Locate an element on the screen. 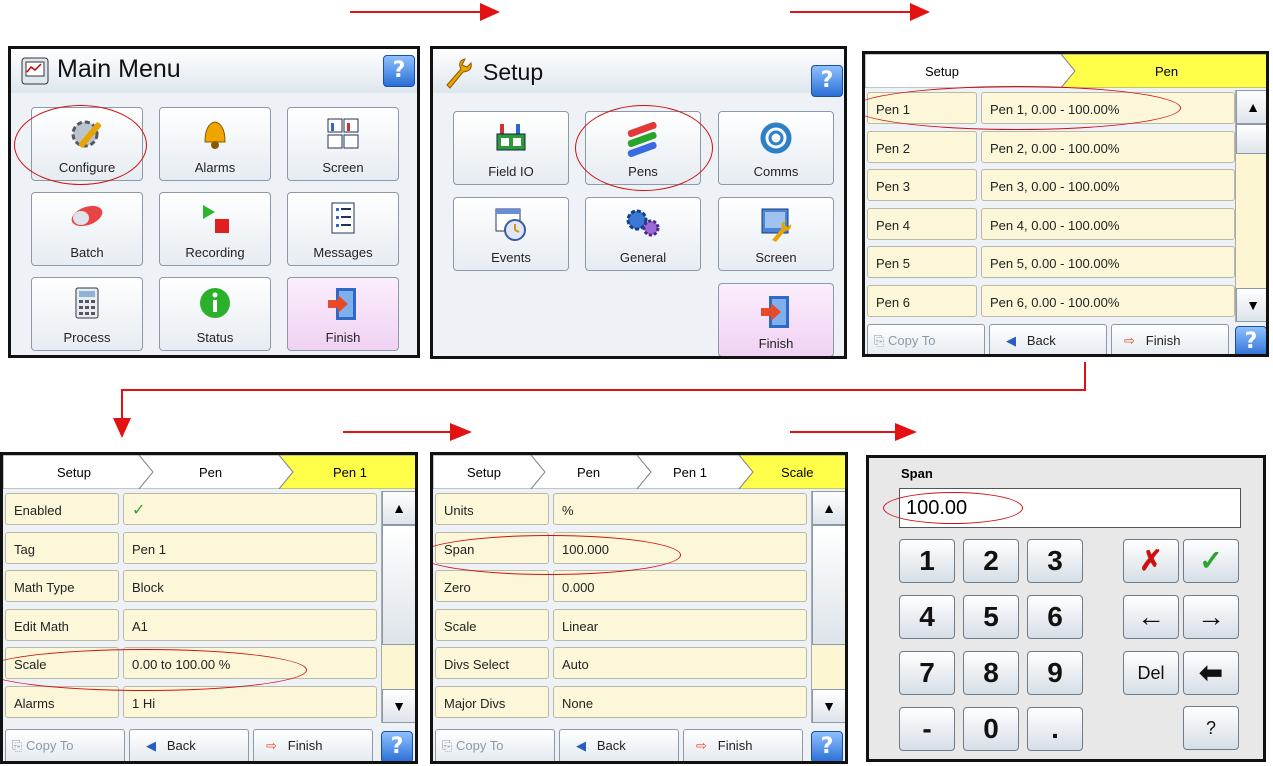  row-value: Pen 2, 0.00 - 100.00% is located at coordinates (1108, 146).